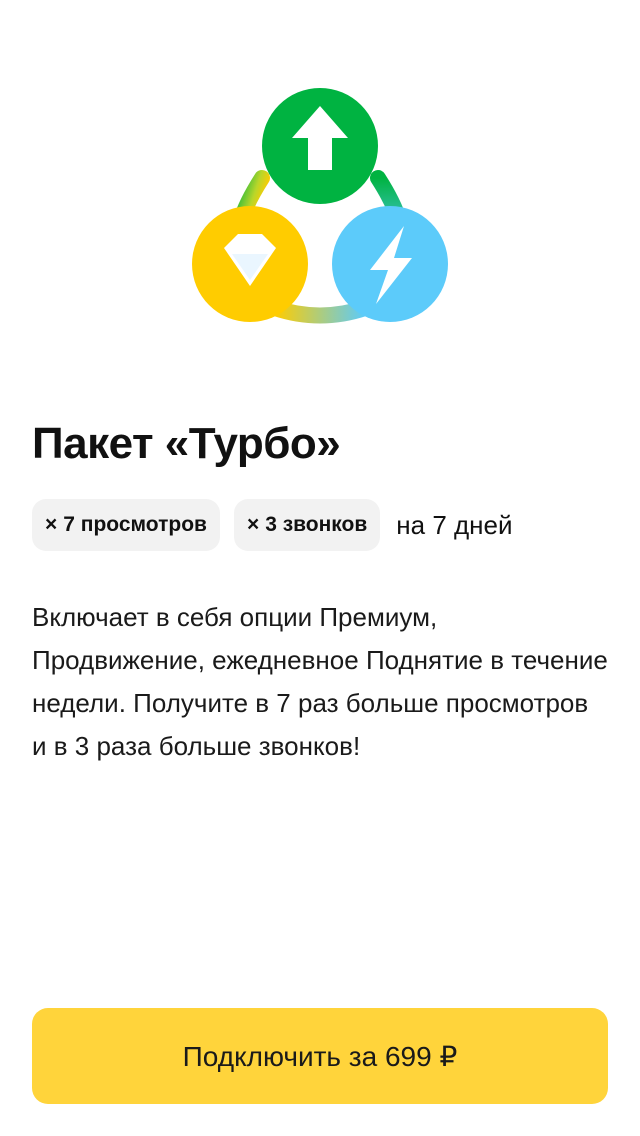 Image resolution: width=640 pixels, height=1136 pixels. What do you see at coordinates (320, 1056) in the screenshot?
I see `connect-button: Подключить за 699 ₽` at bounding box center [320, 1056].